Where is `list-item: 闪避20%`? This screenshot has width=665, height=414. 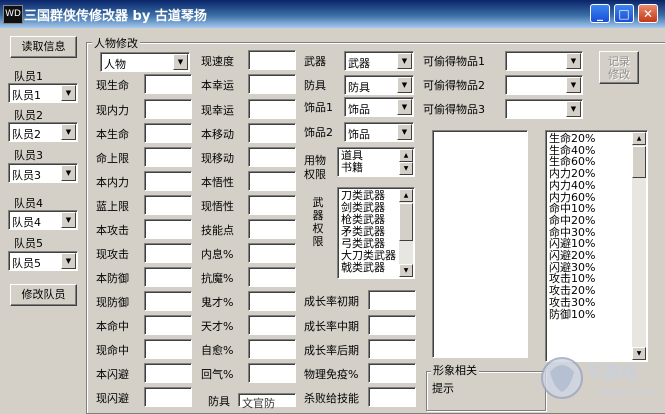
list-item: 闪避20% is located at coordinates (572, 256).